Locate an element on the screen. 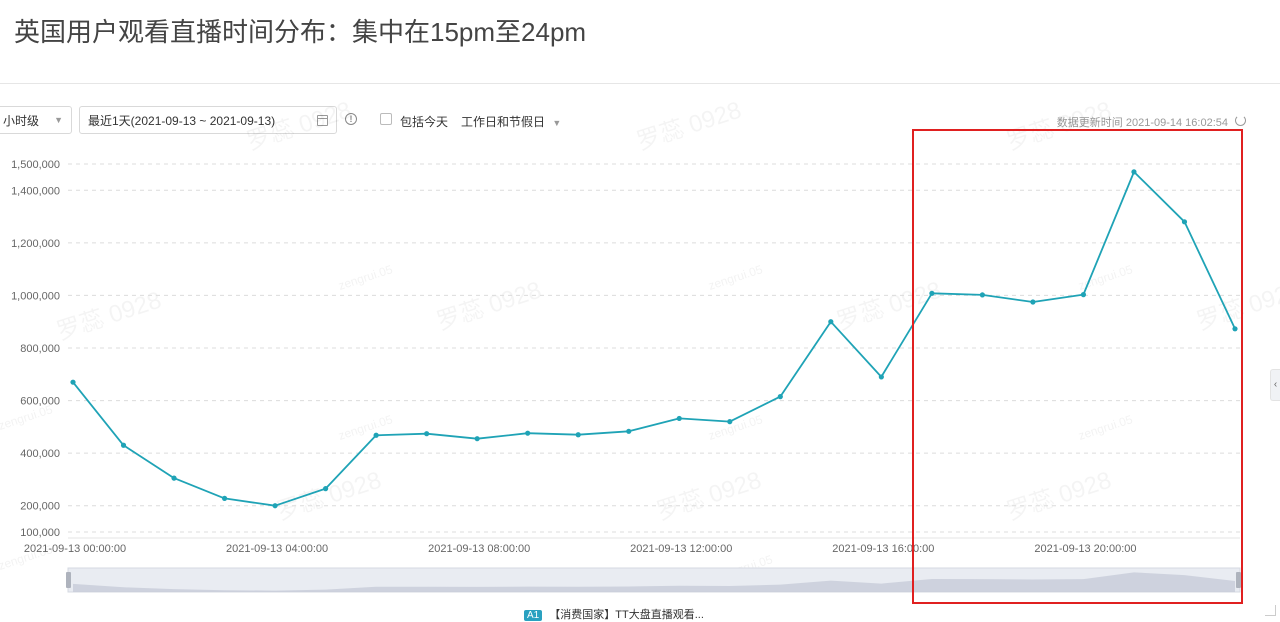 Image resolution: width=1280 pixels, height=622 pixels. y-tick-label: 1,500,000 is located at coordinates (35, 165).